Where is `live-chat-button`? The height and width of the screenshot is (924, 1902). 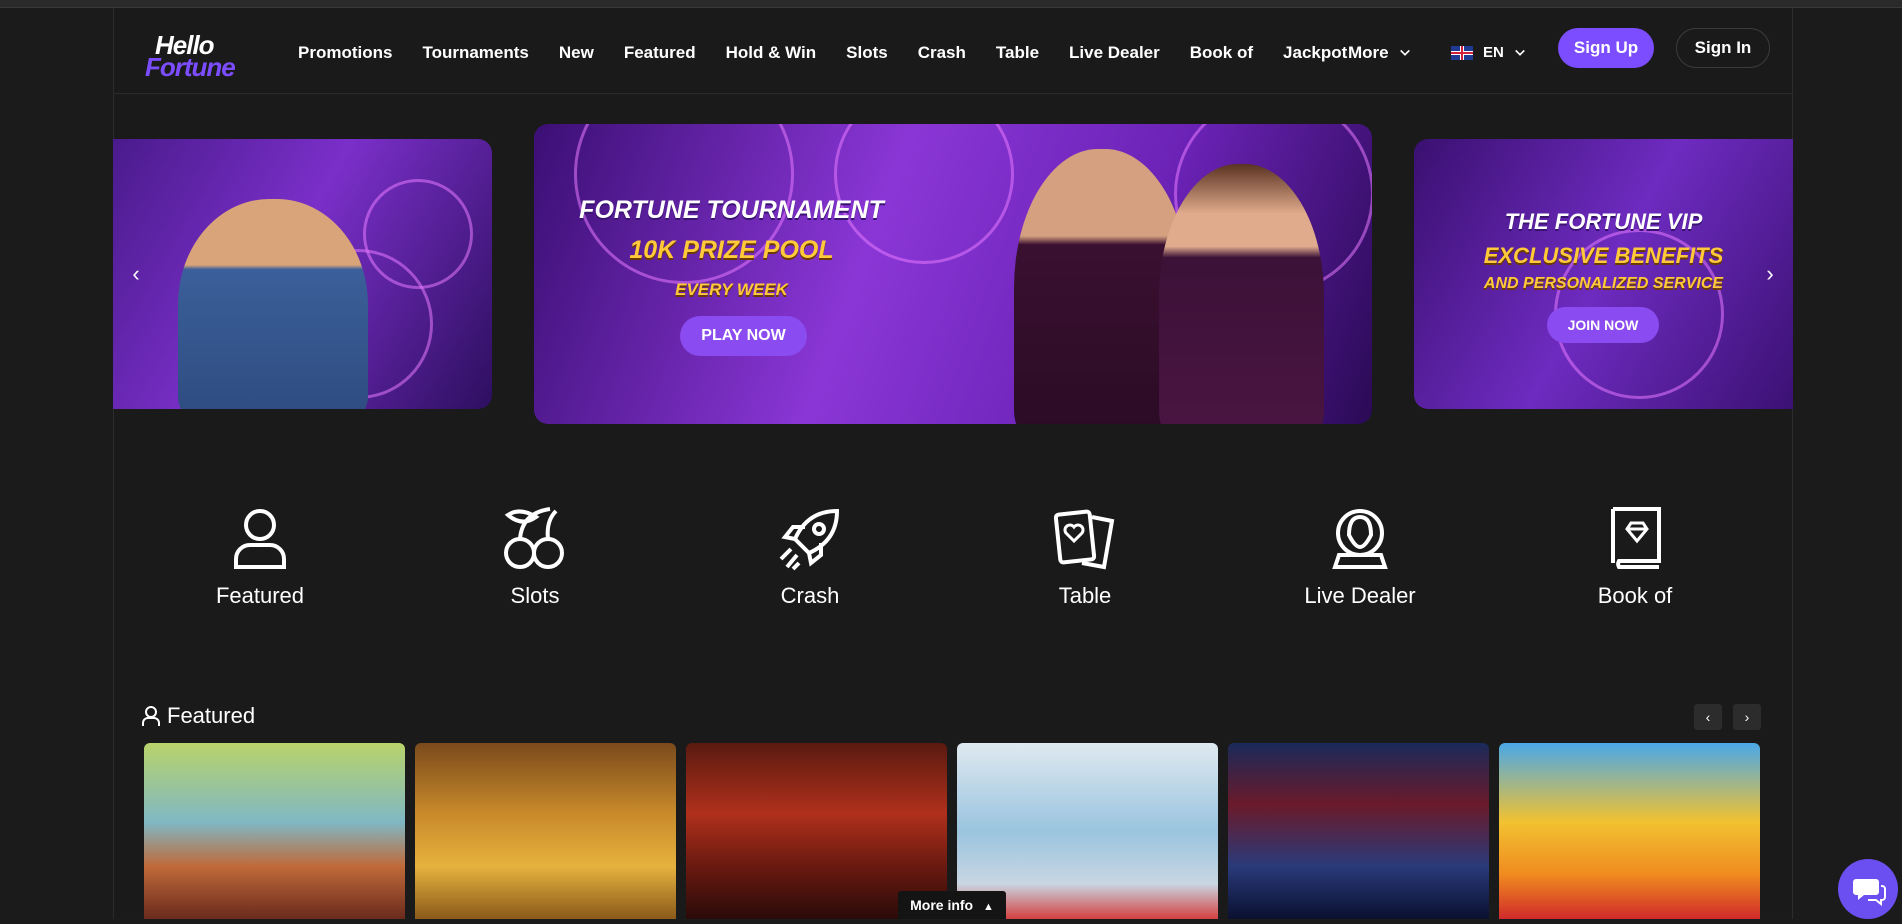
live-chat-button is located at coordinates (1868, 889).